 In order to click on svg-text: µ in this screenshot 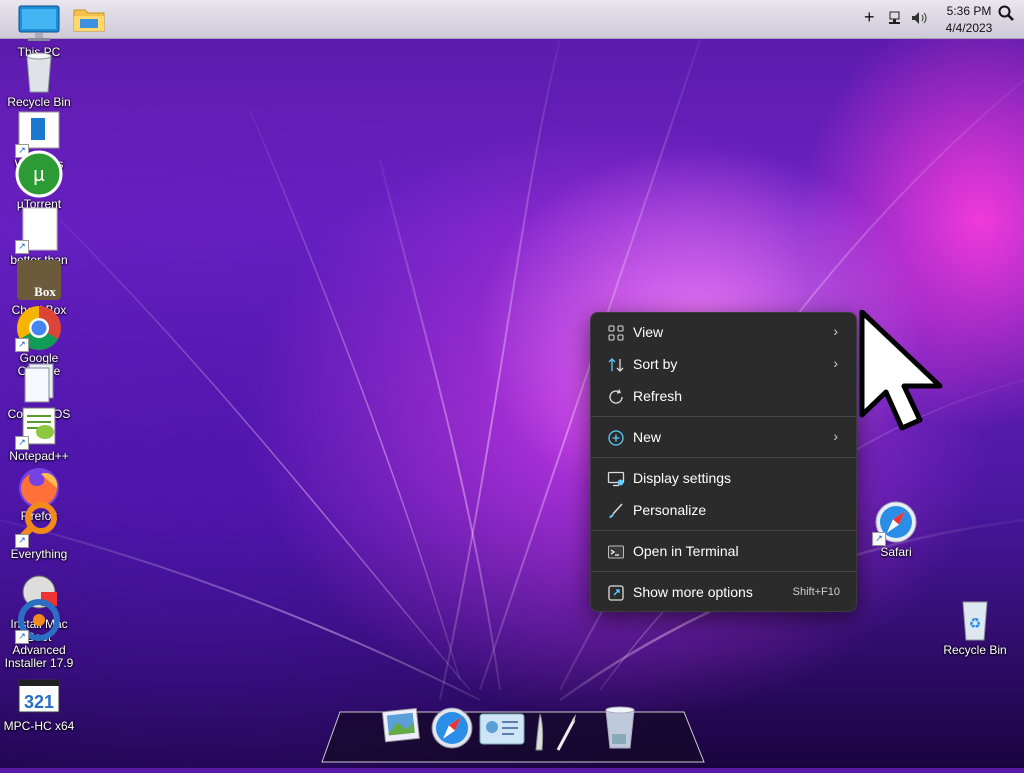, I will do `click(39, 175)`.